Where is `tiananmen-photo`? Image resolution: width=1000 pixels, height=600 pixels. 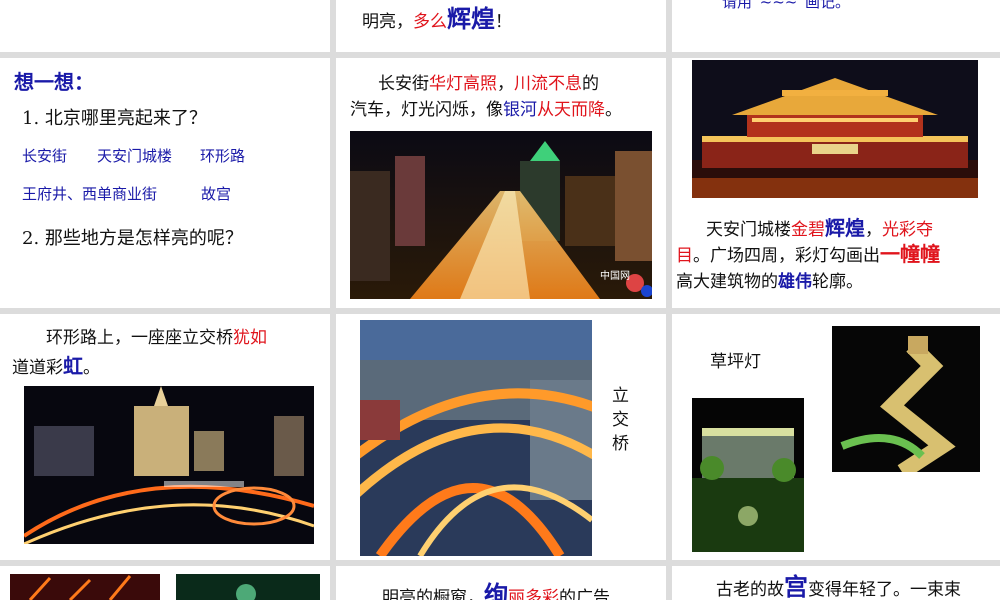
tiananmen-photo is located at coordinates (835, 129).